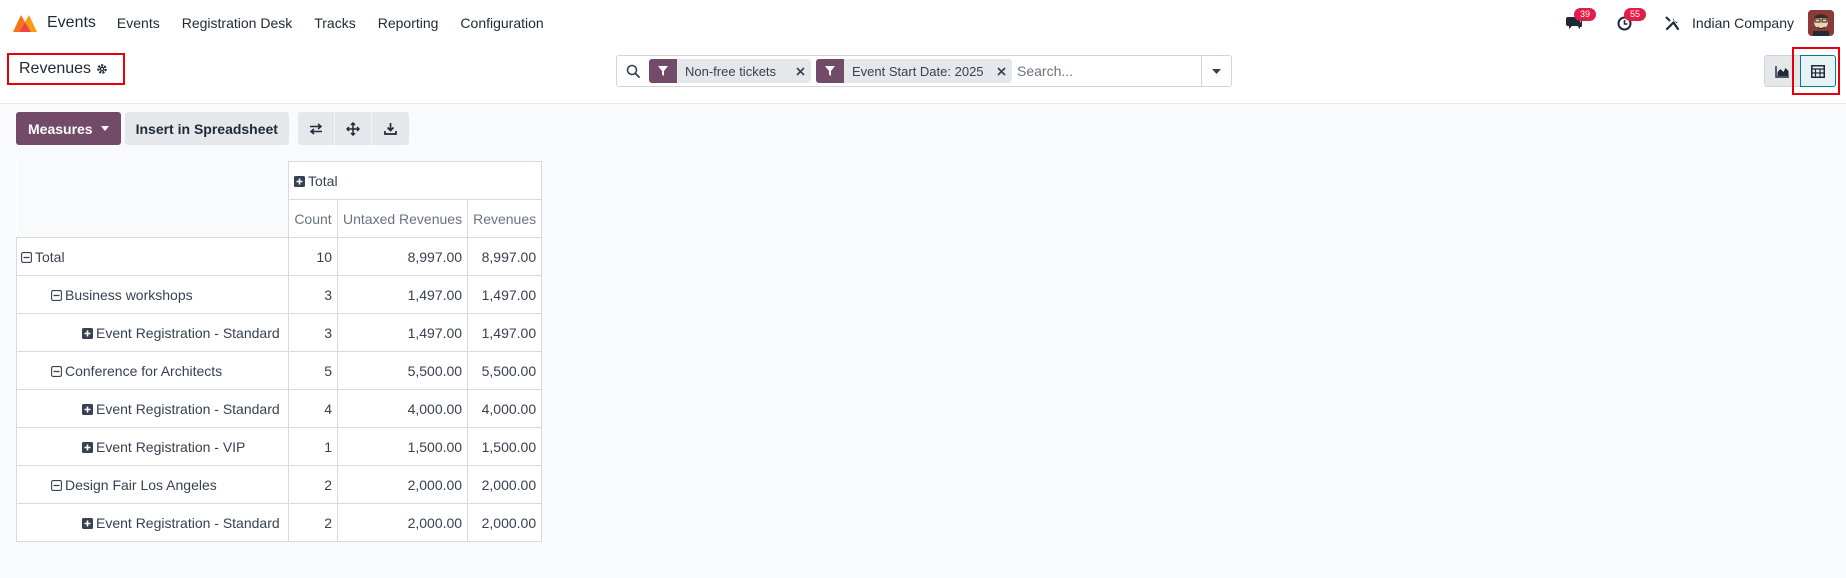 This screenshot has height=578, width=1846. I want to click on activities-button: 55, so click(1628, 22).